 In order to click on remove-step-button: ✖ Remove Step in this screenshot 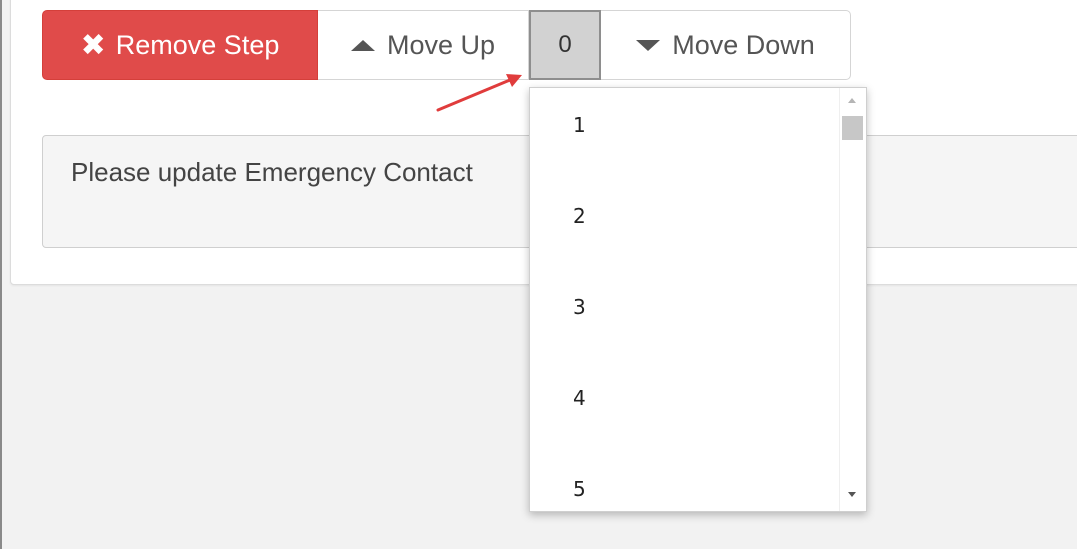, I will do `click(180, 45)`.